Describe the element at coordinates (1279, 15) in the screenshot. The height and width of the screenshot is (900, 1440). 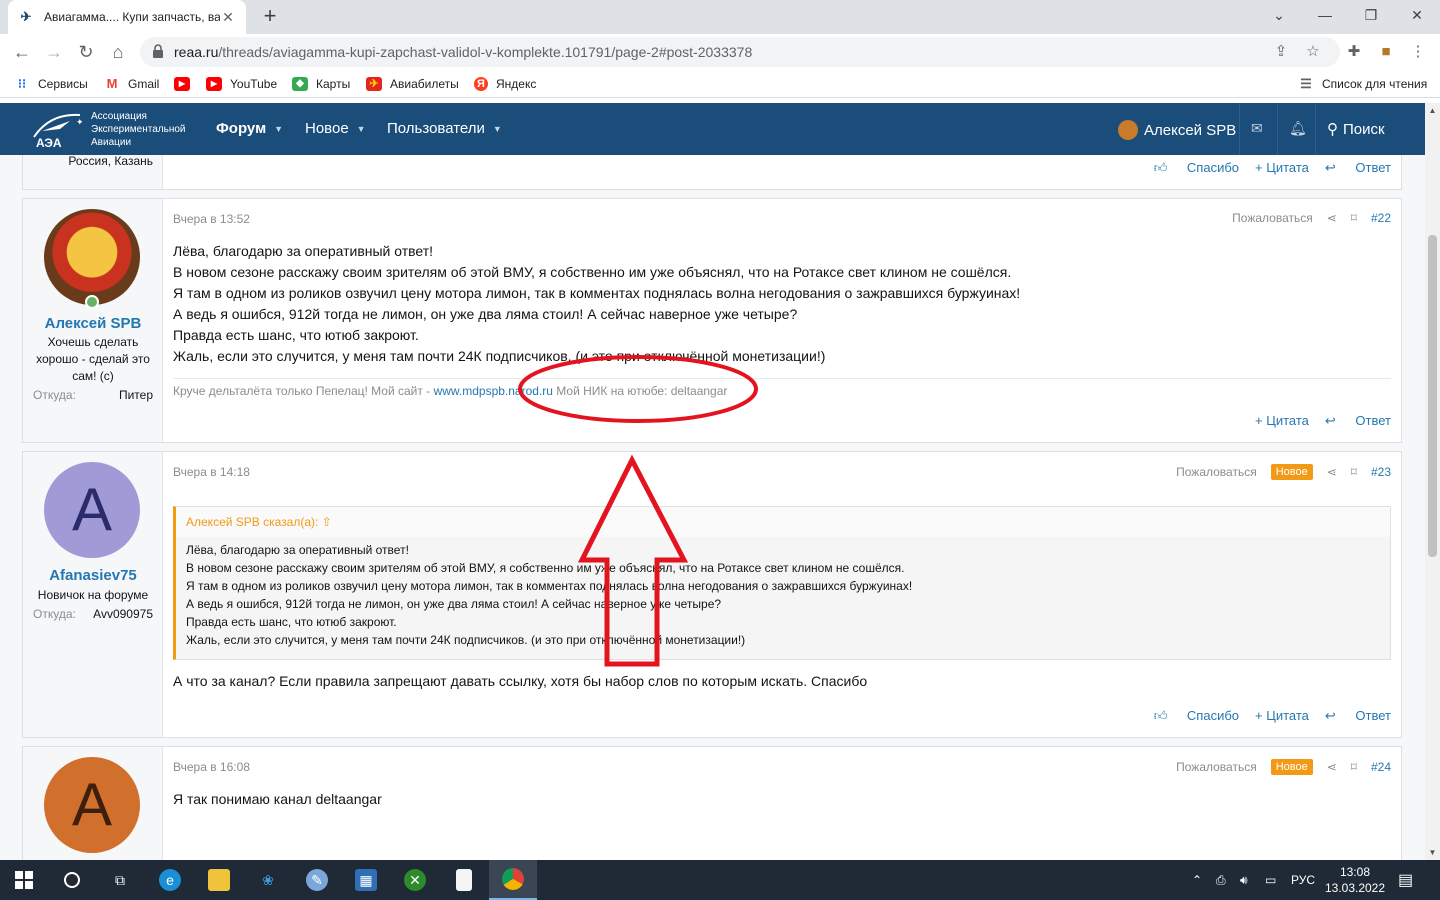
I see `tab-search-icon: ⌄` at that location.